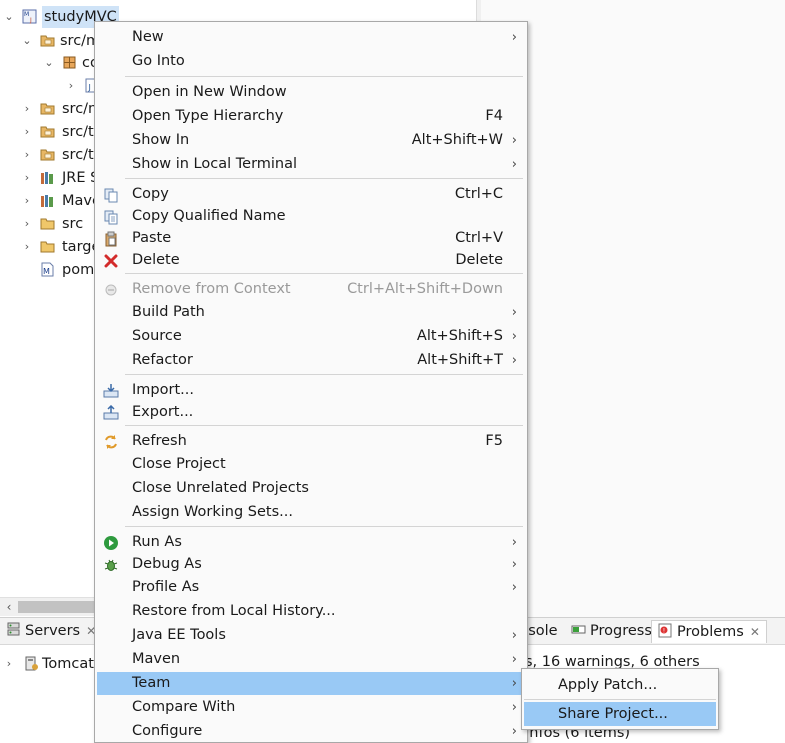 The width and height of the screenshot is (785, 743). I want to click on menu-item-show-in: Show In Alt+Shift+W ›, so click(311, 140).